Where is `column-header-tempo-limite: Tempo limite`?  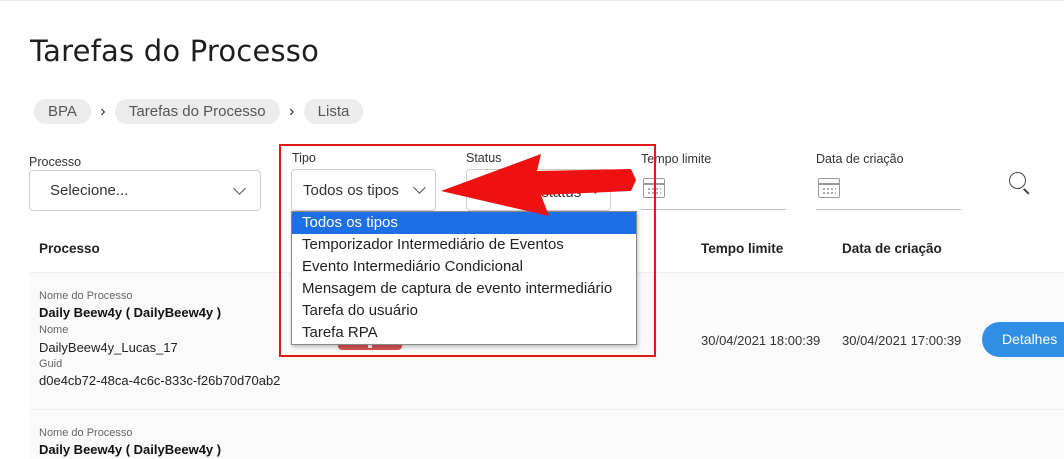
column-header-tempo-limite: Tempo limite is located at coordinates (742, 248).